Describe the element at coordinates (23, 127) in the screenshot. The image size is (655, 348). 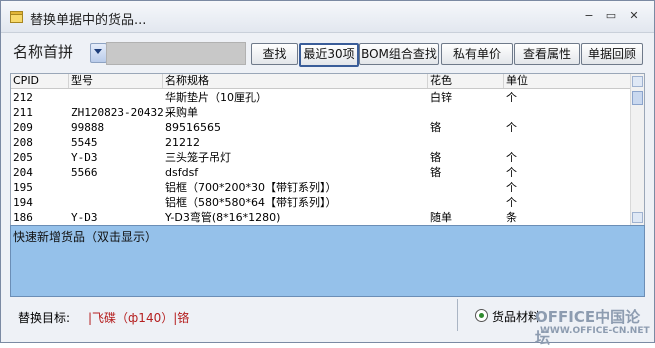
I see `cell-cpid: 209` at that location.